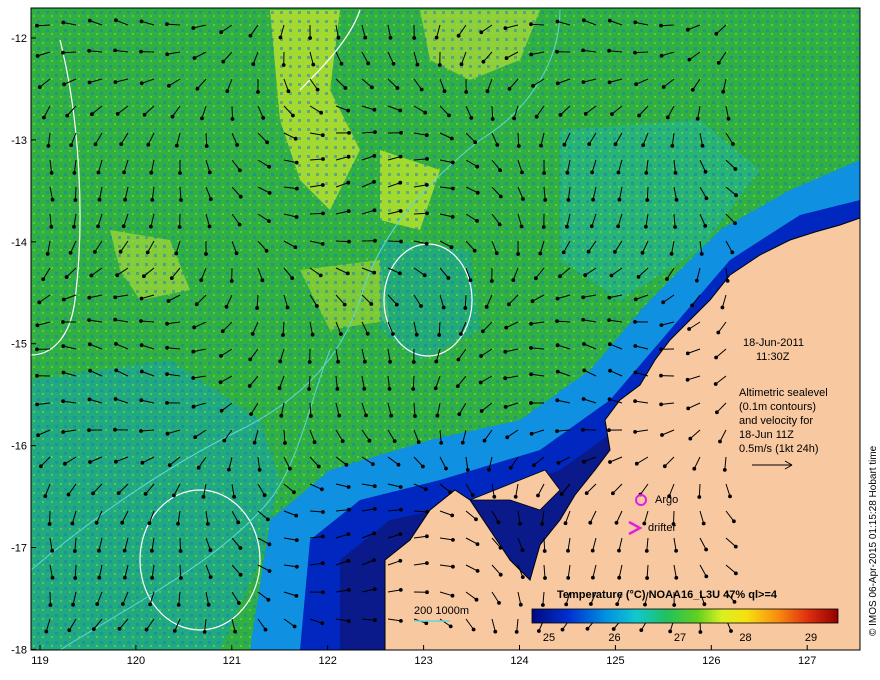 This screenshot has width=880, height=680. What do you see at coordinates (745, 638) in the screenshot?
I see `colorbar-tick-label: 28` at bounding box center [745, 638].